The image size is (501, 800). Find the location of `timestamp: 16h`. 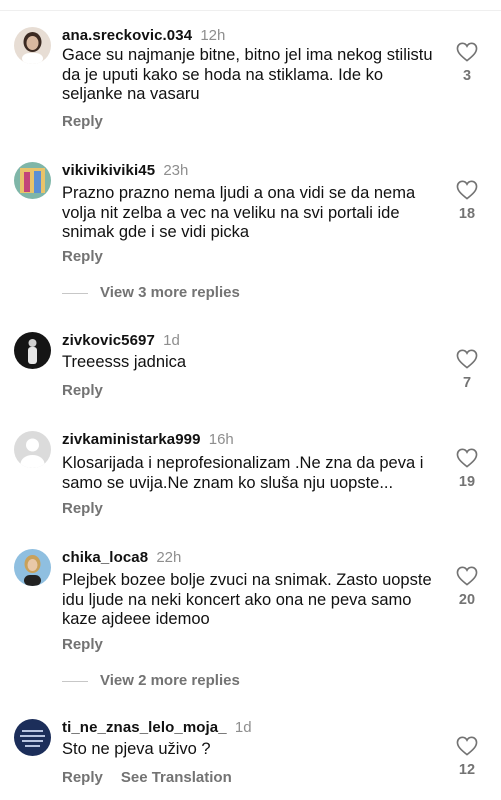

timestamp: 16h is located at coordinates (221, 439).